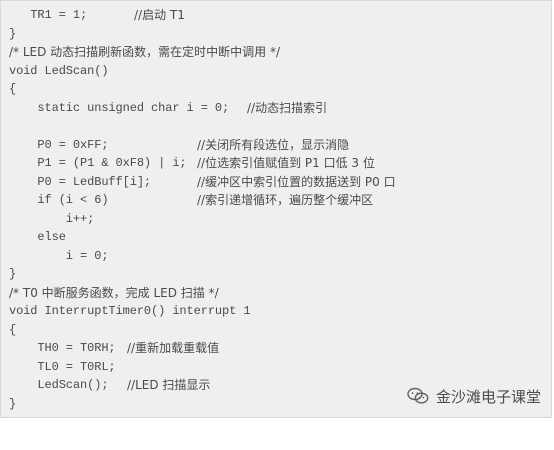  I want to click on code-text: i = 0;, so click(59, 255).